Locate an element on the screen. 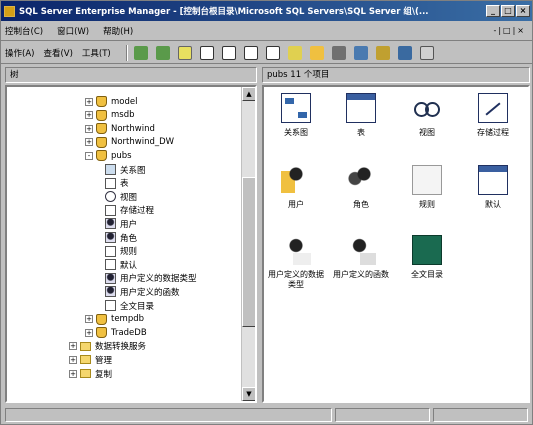 This screenshot has height=425, width=533. export-list-icon is located at coordinates (272, 52).